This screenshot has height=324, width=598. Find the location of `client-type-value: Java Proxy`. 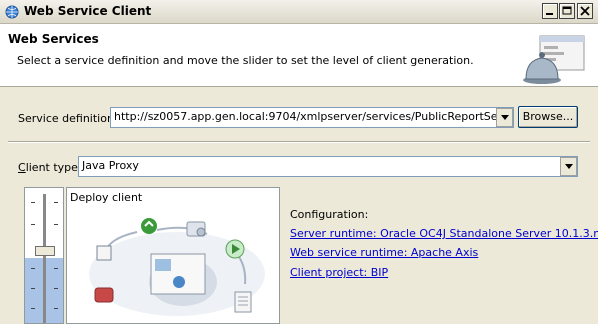

client-type-value: Java Proxy is located at coordinates (110, 165).